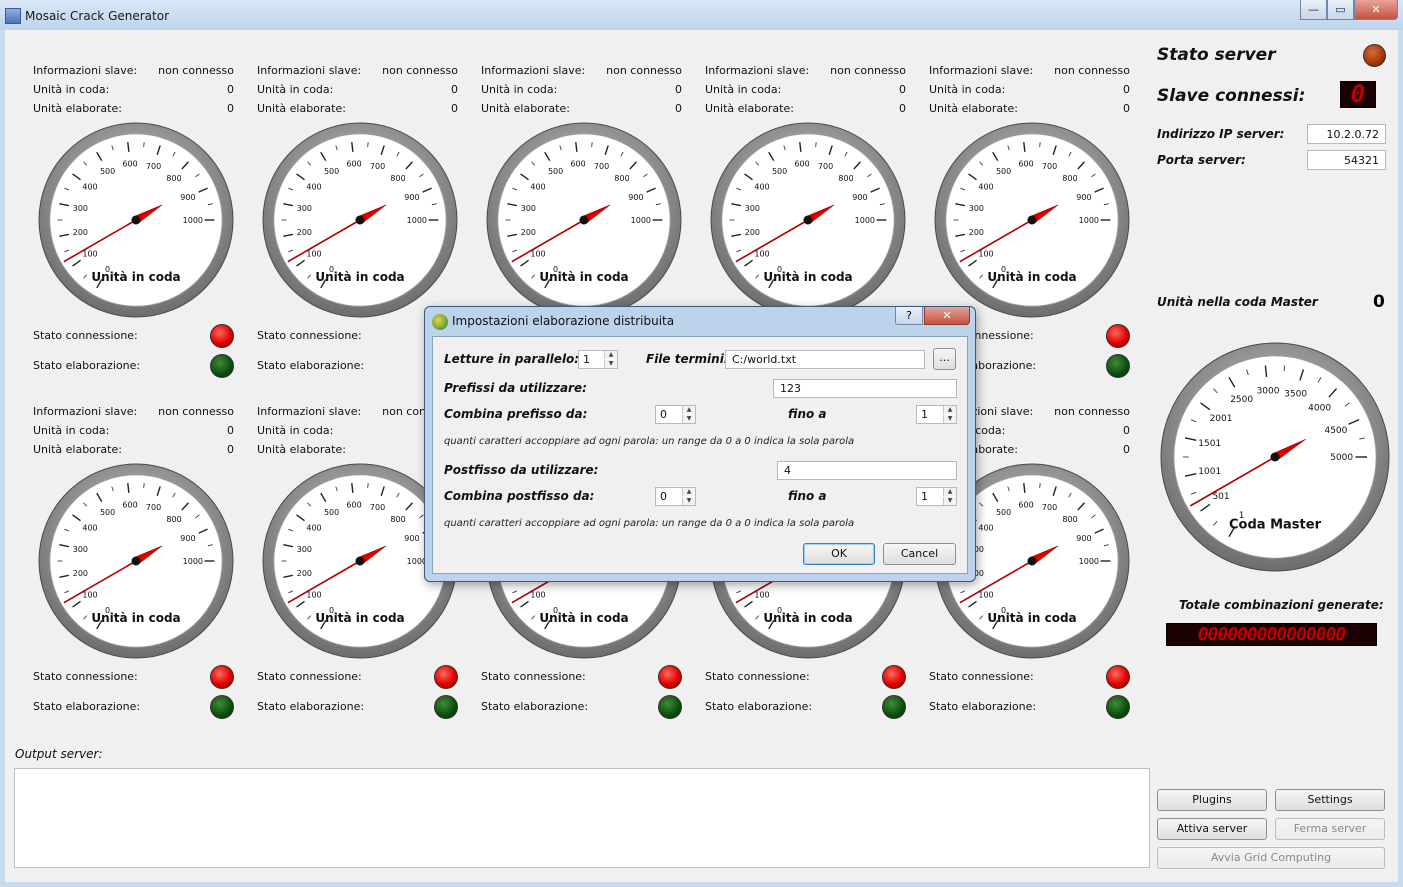  I want to click on stop-server-button: Ferma server, so click(1330, 829).